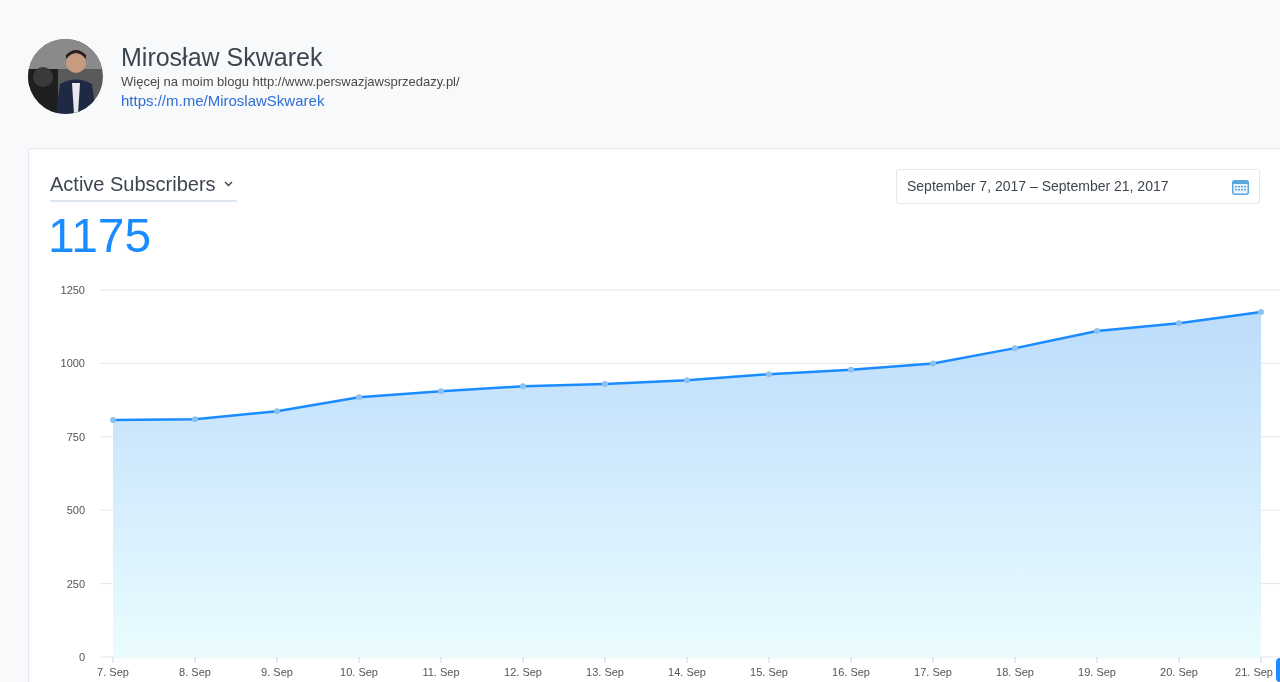  What do you see at coordinates (222, 57) in the screenshot?
I see `profile-name: Mirosław Skwarek` at bounding box center [222, 57].